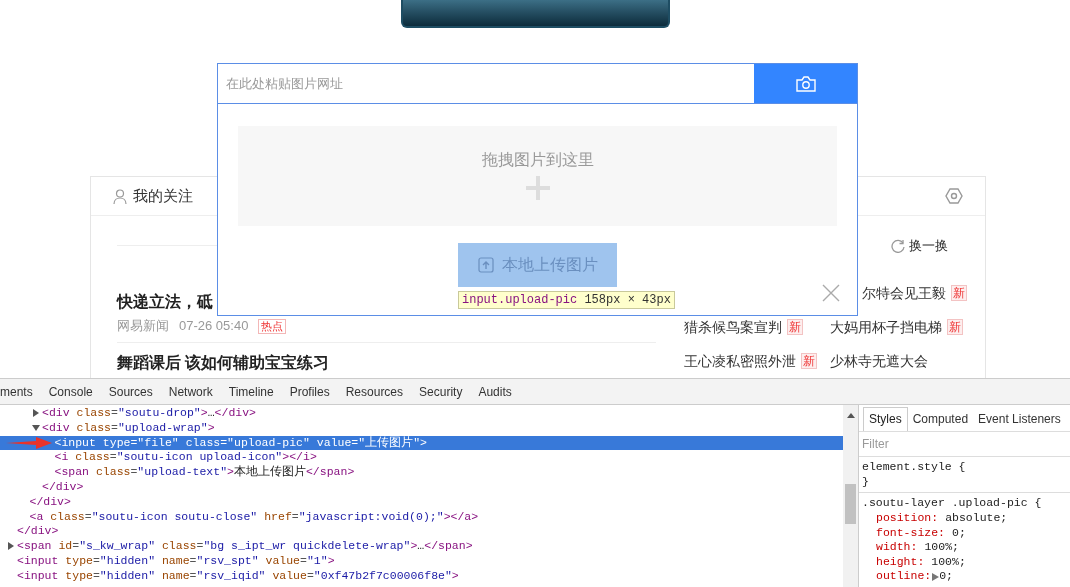  Describe the element at coordinates (936, 576) in the screenshot. I see `expand-triangle-icon` at that location.